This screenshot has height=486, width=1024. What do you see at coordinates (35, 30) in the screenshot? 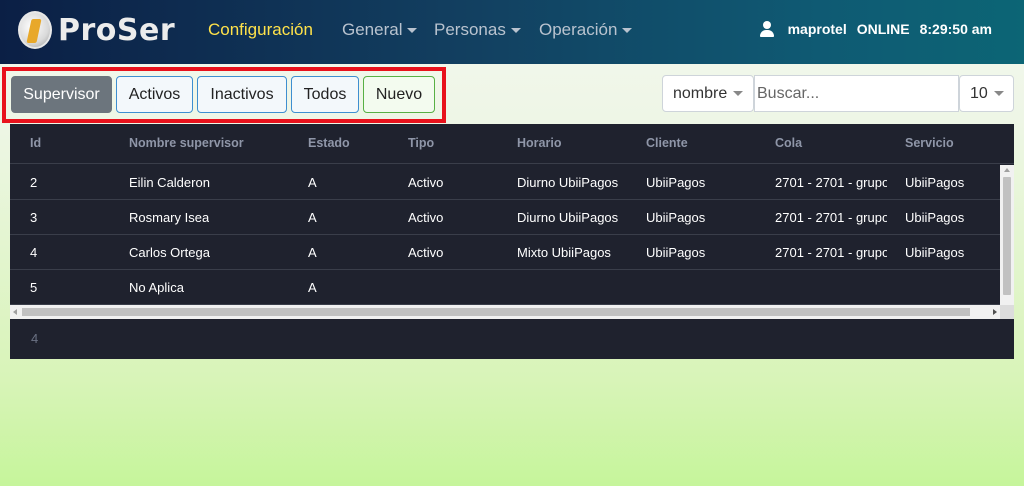
I see `proser-logo-icon` at bounding box center [35, 30].